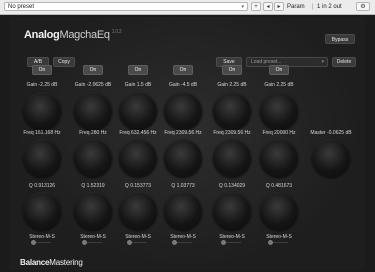  Describe the element at coordinates (138, 186) in the screenshot. I see `band-q-label: Q 0.153773` at that location.